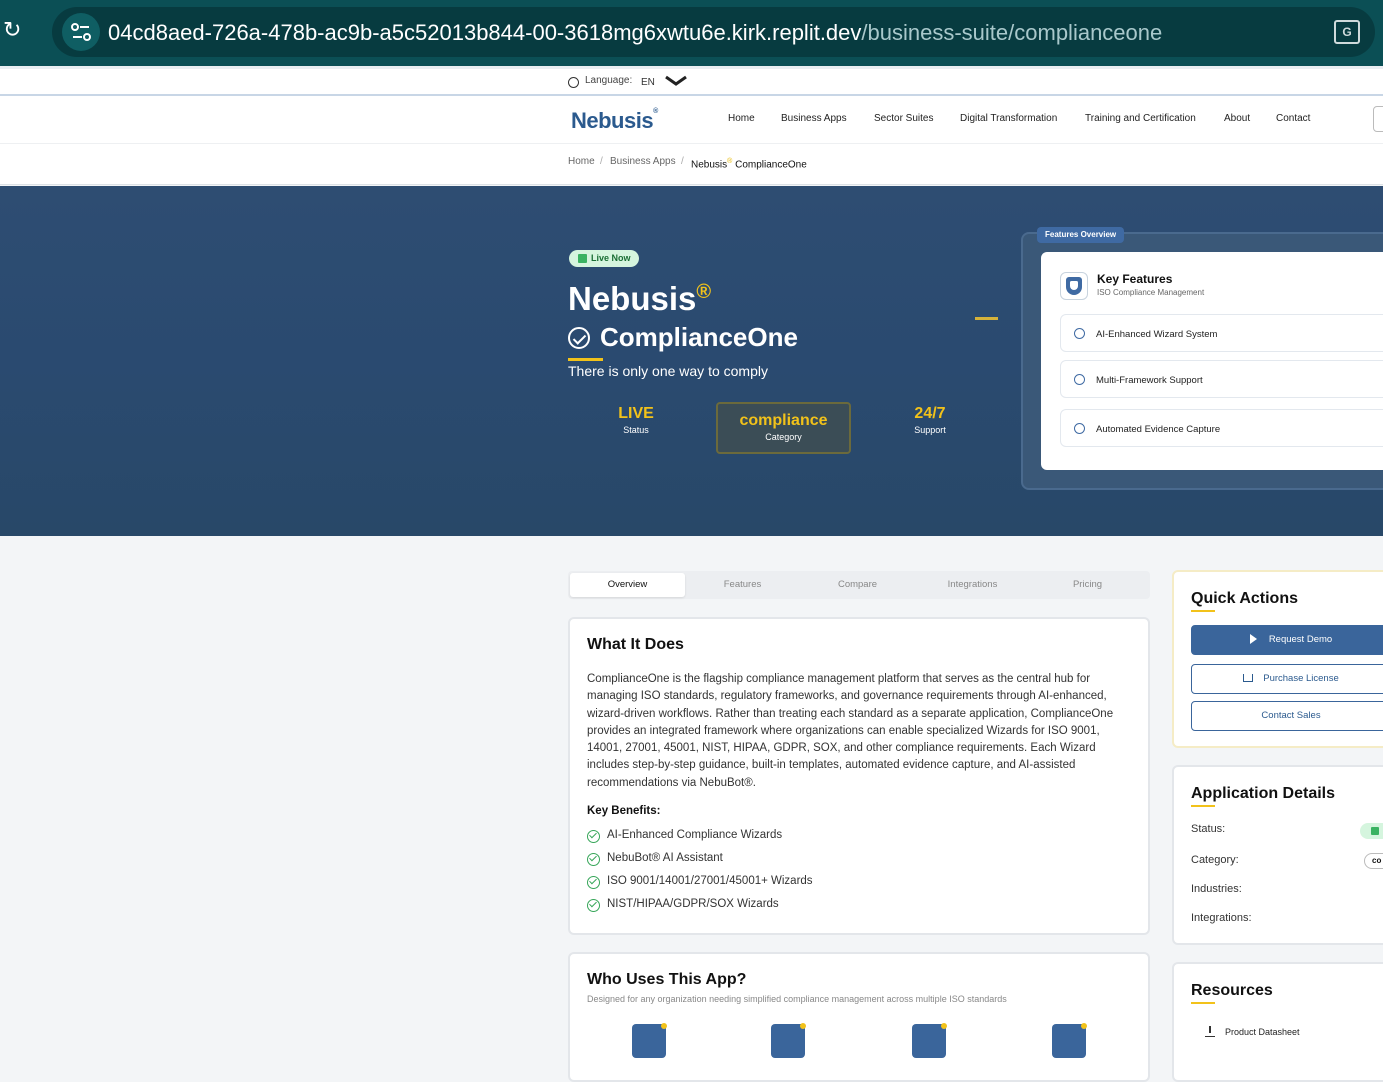 The height and width of the screenshot is (1082, 1383). Describe the element at coordinates (14, 31) in the screenshot. I see `reload-icon: ↻` at that location.